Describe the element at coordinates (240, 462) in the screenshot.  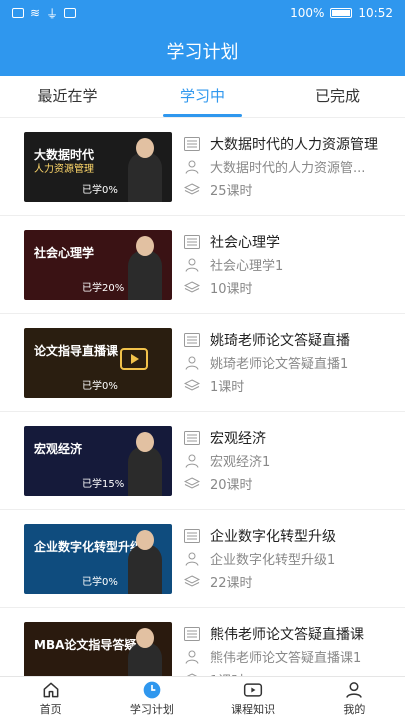
I see `course-teacher: 宏观经济1` at that location.